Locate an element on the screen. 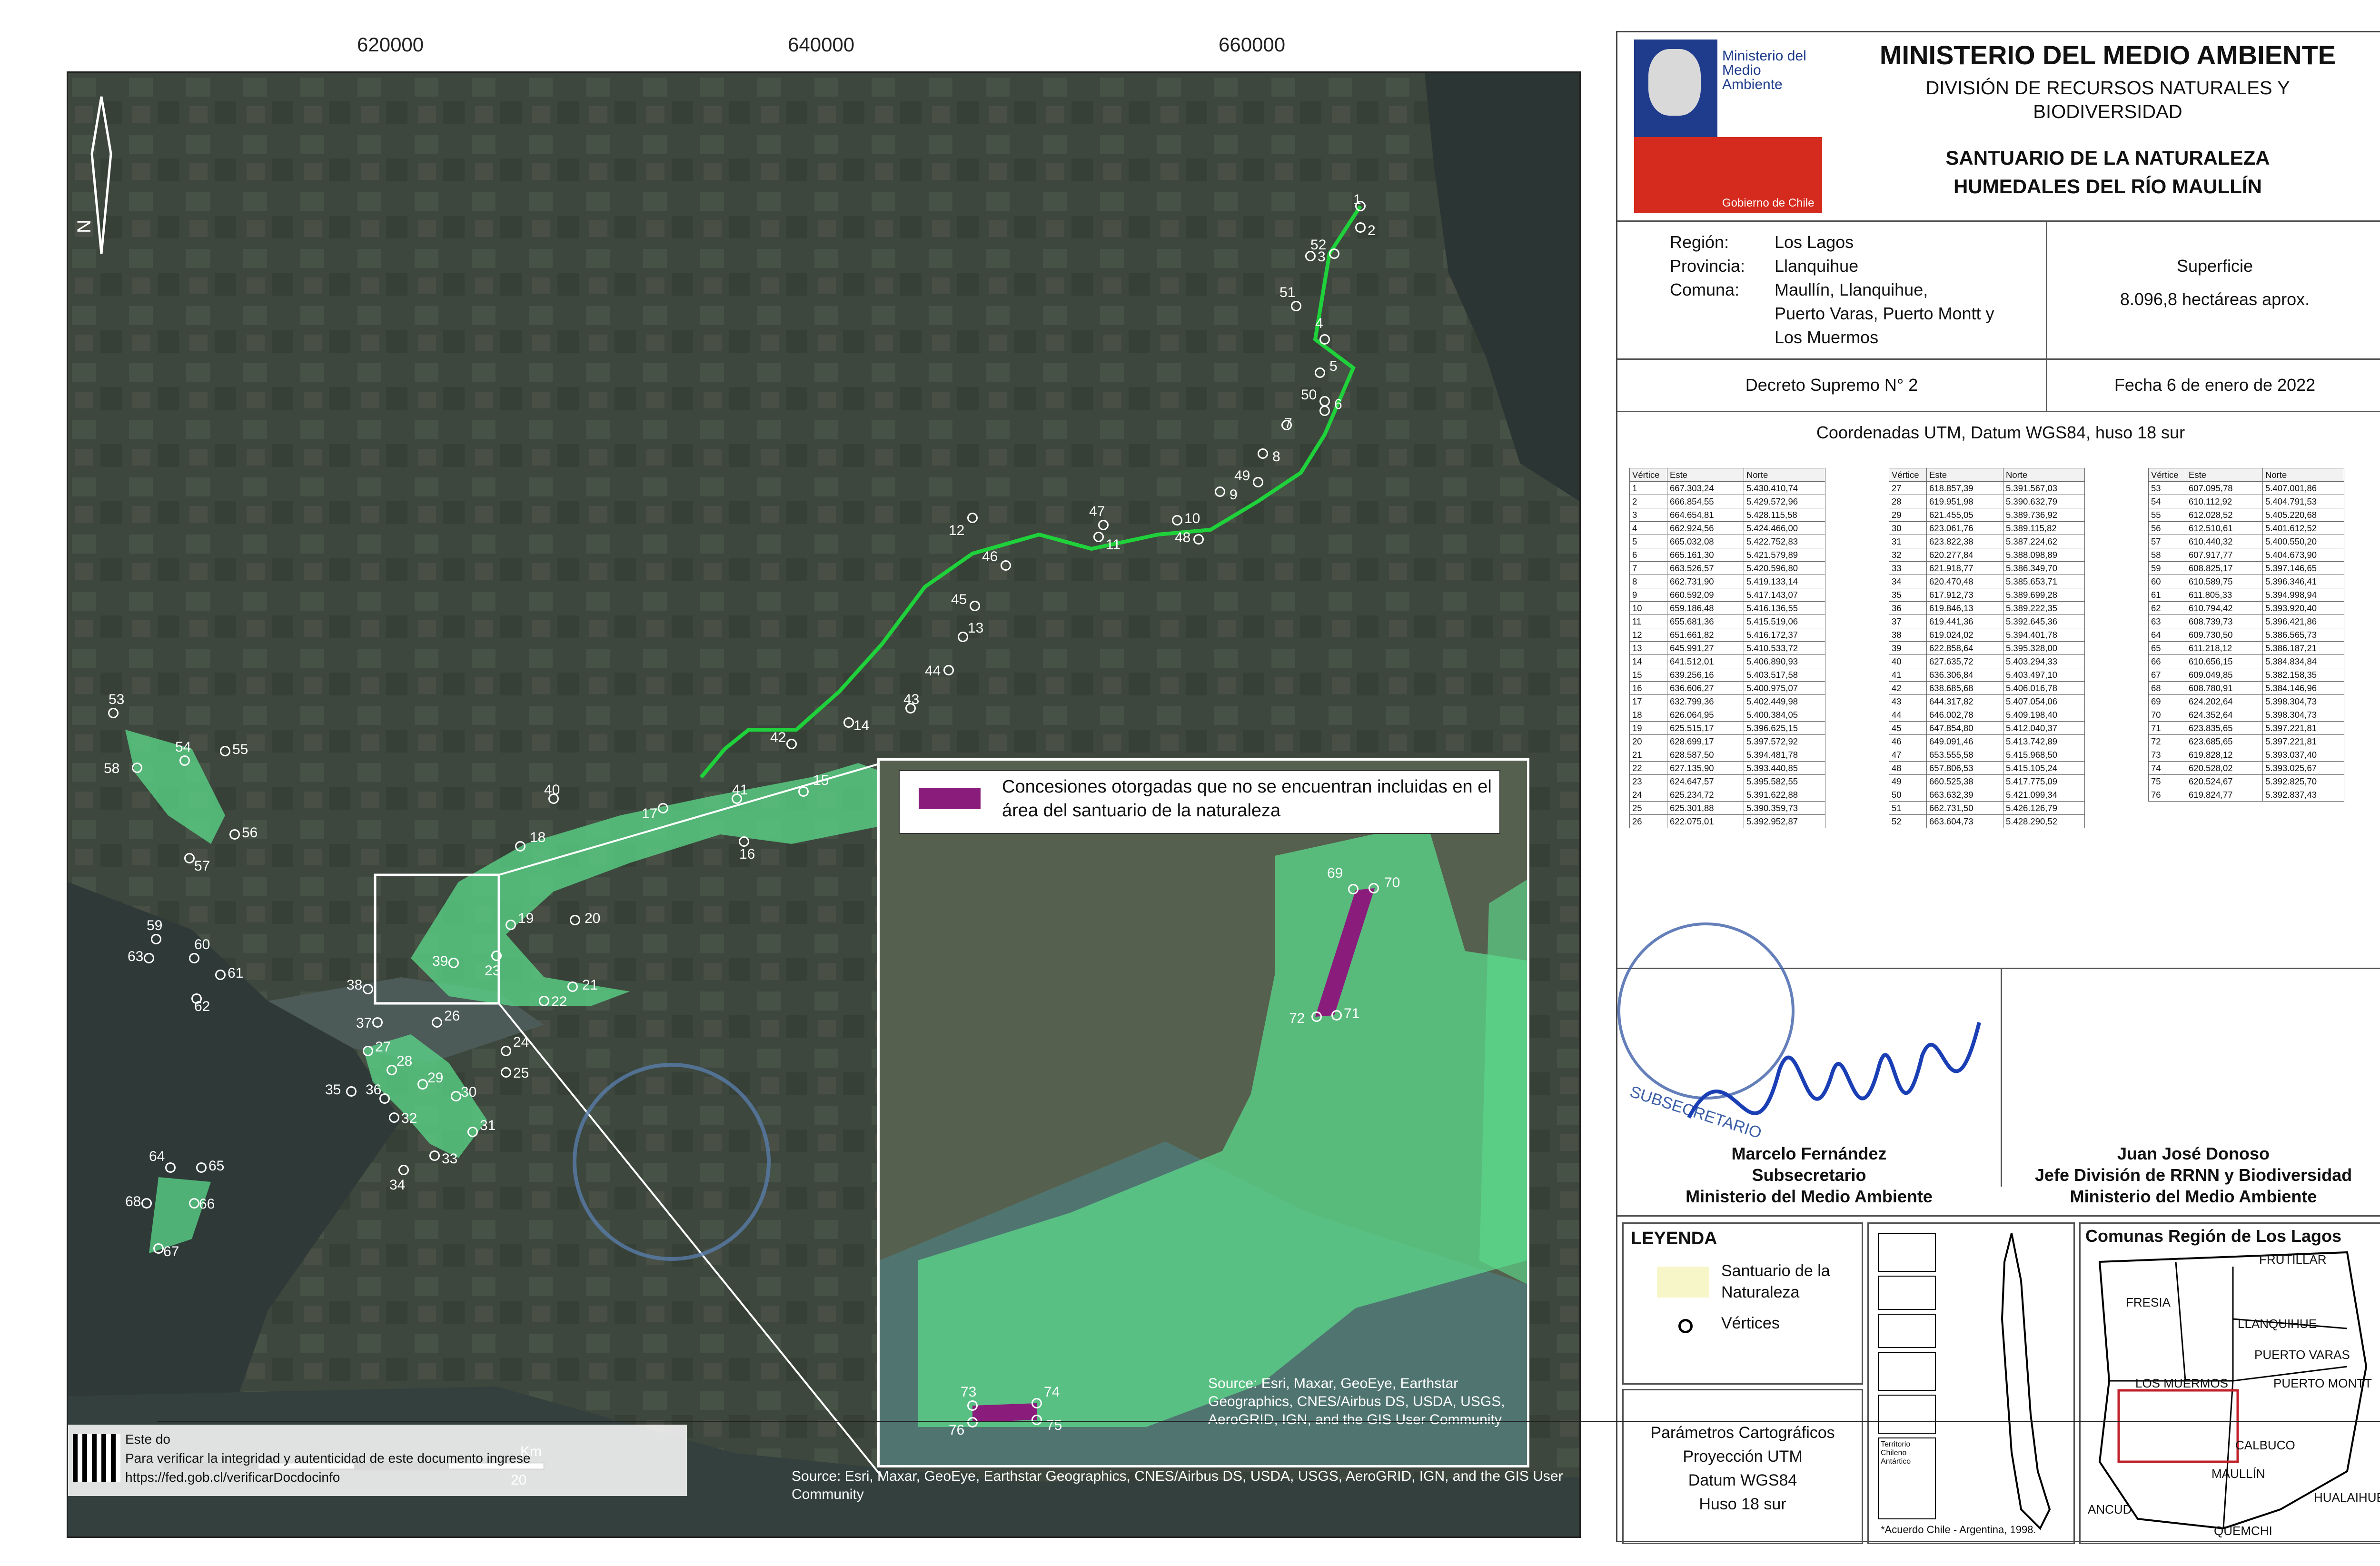 Image resolution: width=2380 pixels, height=1566 pixels. vertice-cell: 73 is located at coordinates (2167, 755).